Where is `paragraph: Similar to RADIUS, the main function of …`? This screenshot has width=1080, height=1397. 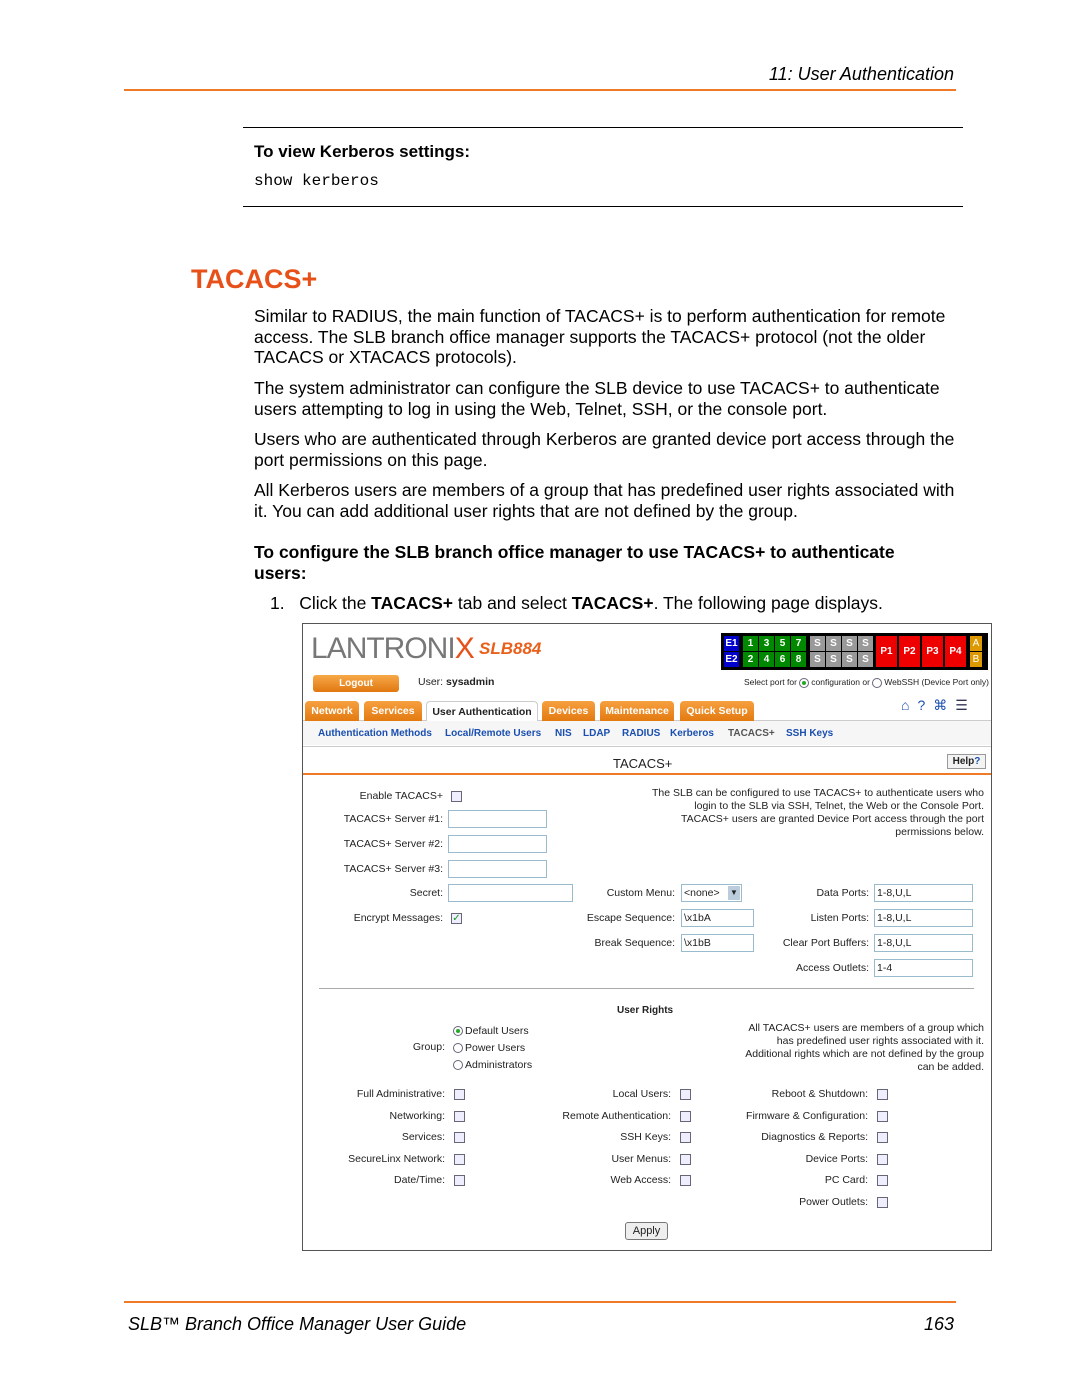 paragraph: Similar to RADIUS, the main function of … is located at coordinates (600, 336).